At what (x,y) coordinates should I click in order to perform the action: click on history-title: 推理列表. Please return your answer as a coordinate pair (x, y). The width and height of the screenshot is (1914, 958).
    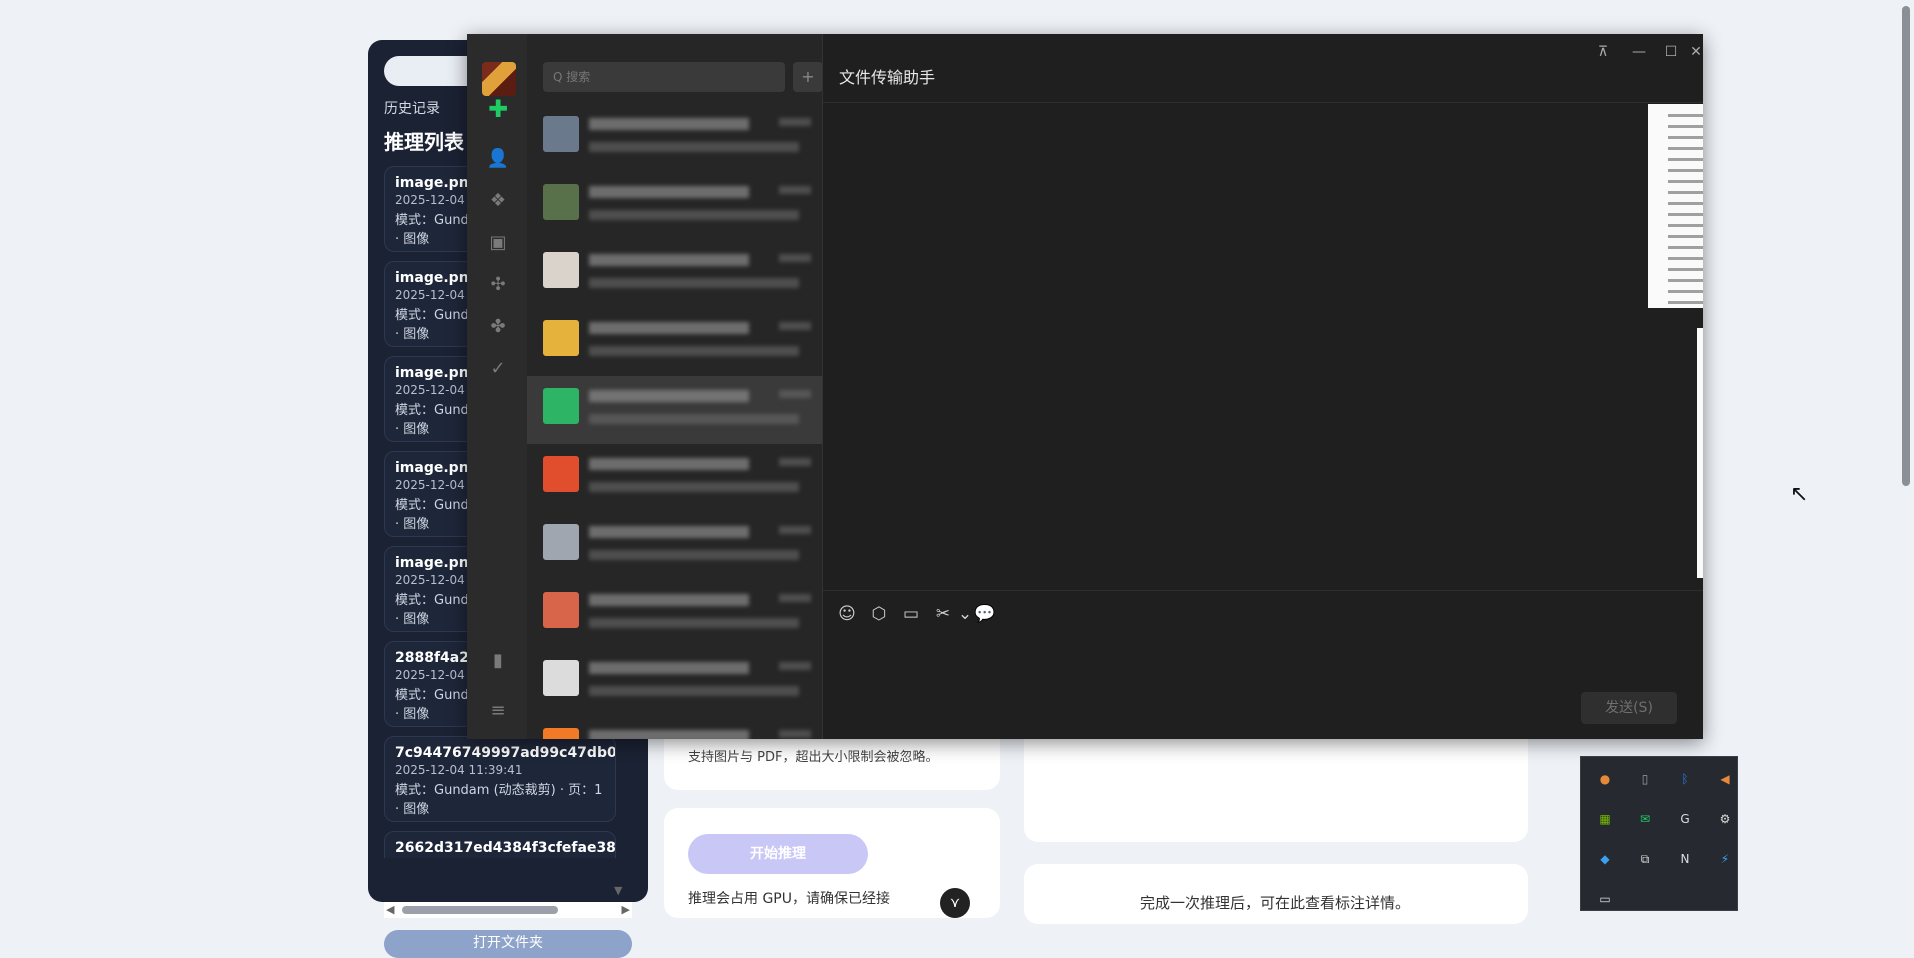
    Looking at the image, I should click on (424, 142).